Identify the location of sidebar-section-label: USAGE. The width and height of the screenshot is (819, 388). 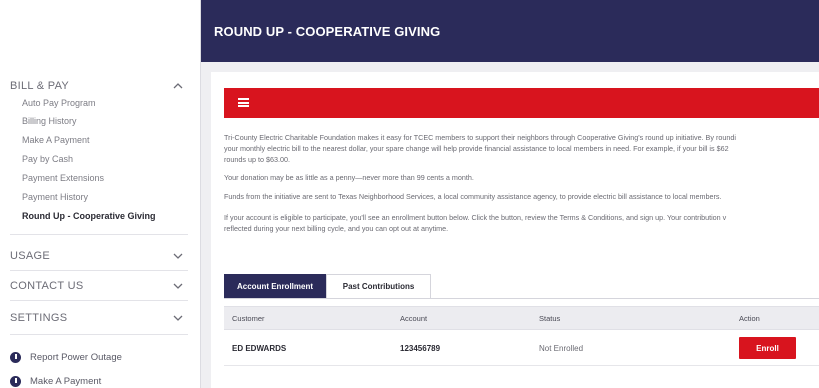
(30, 256).